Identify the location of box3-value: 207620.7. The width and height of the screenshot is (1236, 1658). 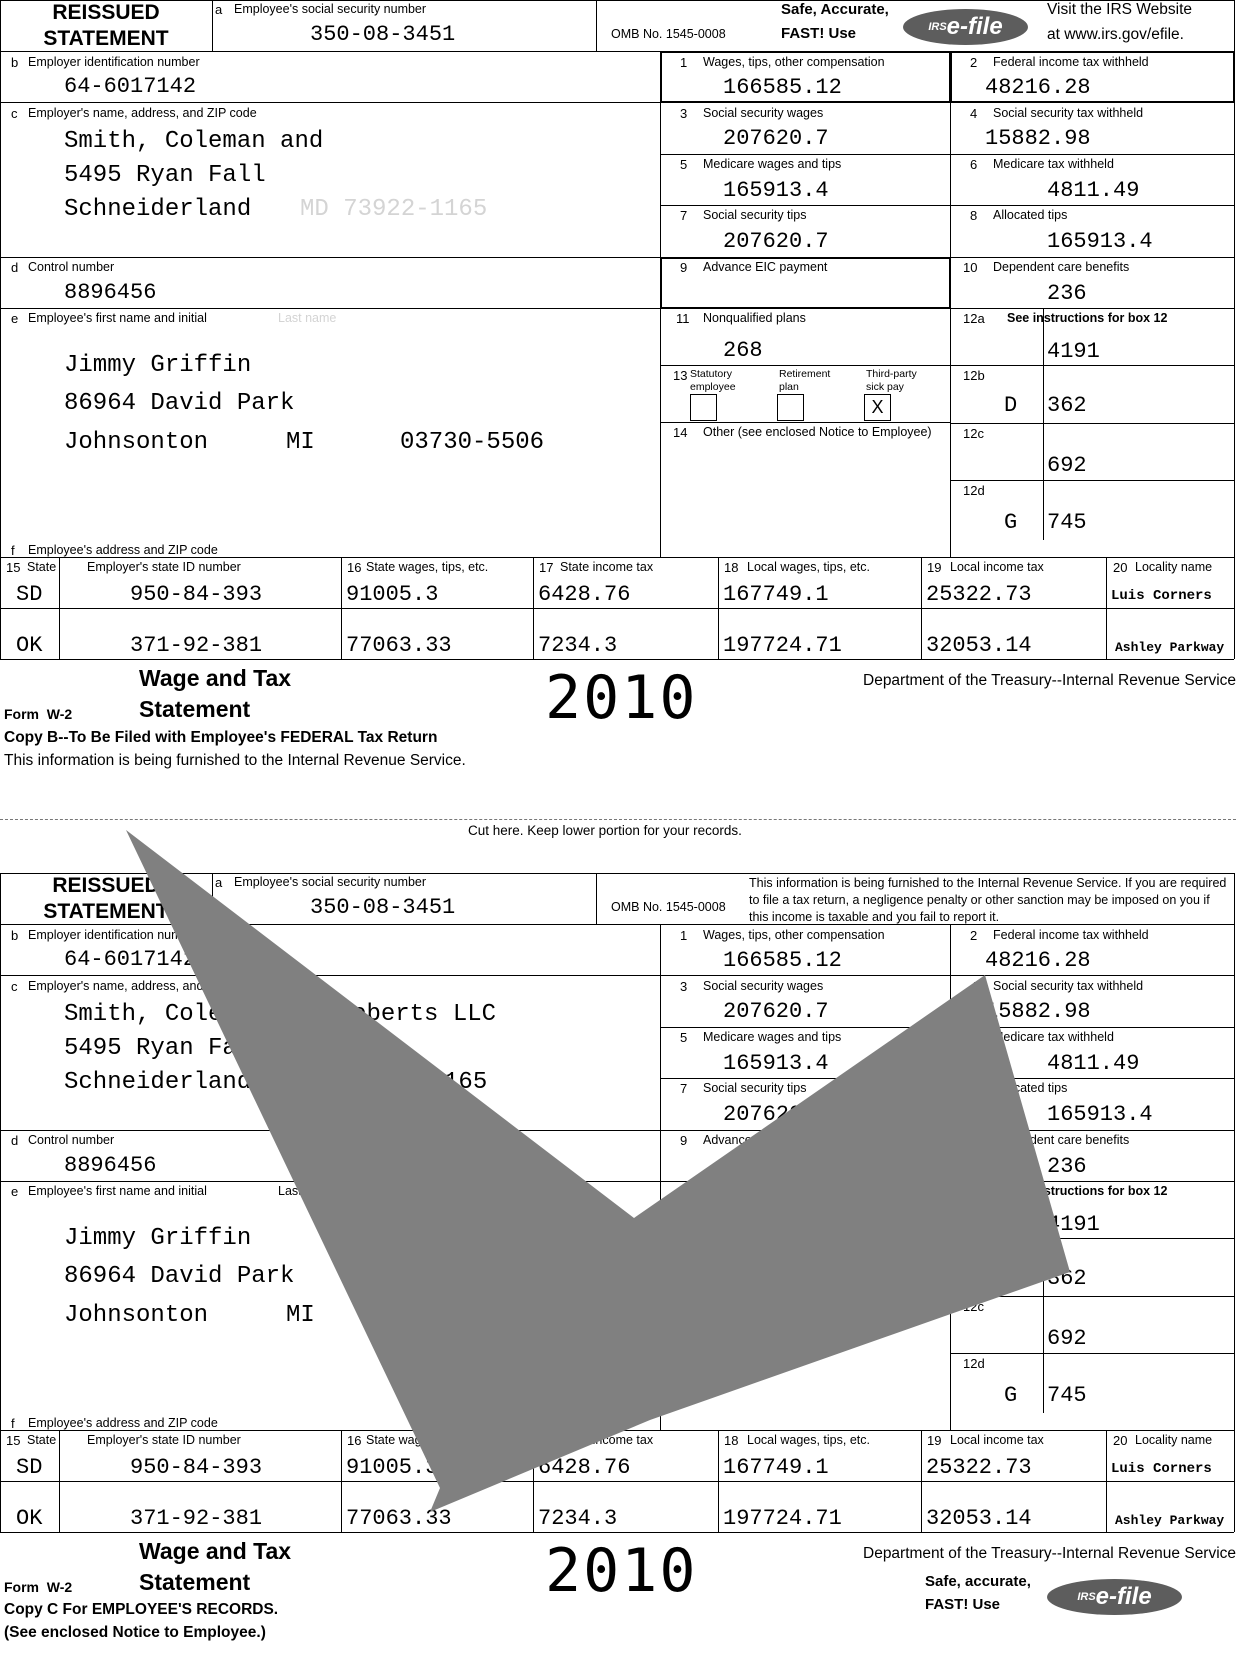
(776, 1011).